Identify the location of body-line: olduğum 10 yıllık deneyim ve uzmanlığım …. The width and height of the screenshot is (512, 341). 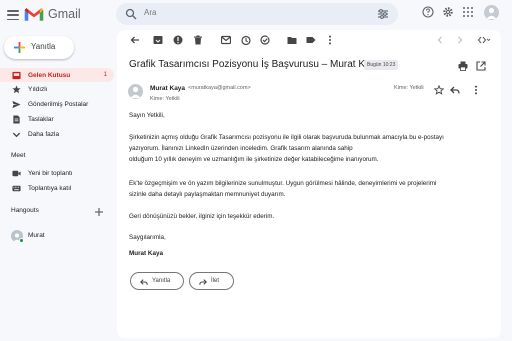
(254, 159).